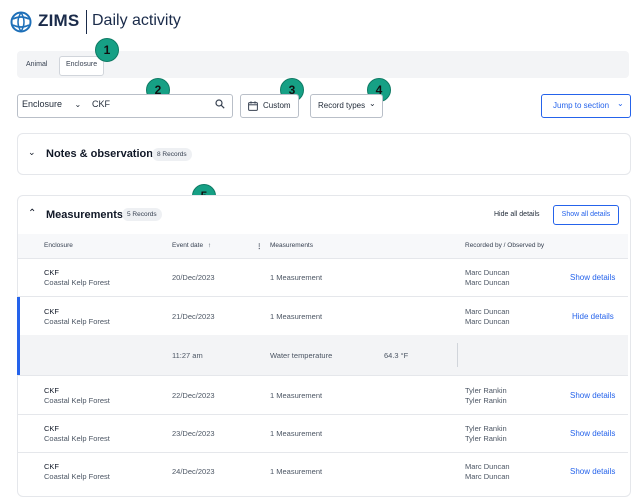  I want to click on jump-to-section-button: Jump to section ⌄, so click(586, 106).